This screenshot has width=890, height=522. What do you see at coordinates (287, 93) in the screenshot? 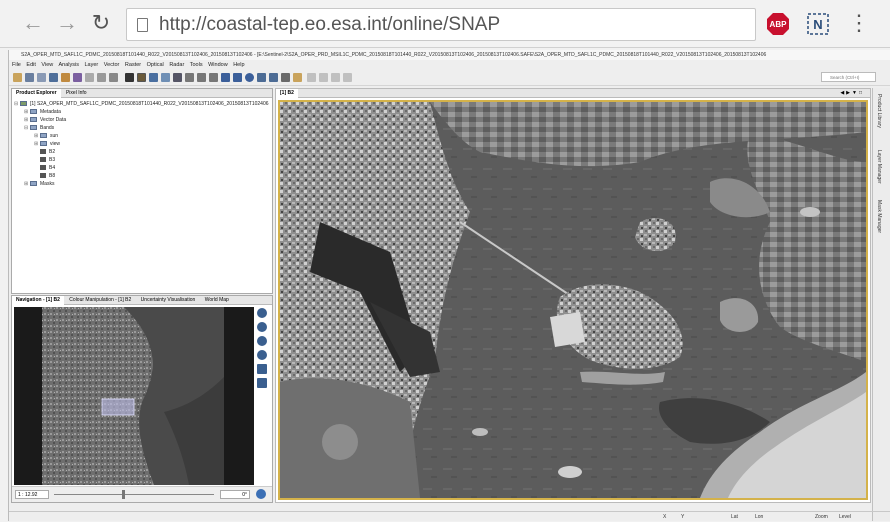
I see `tab-image-b2: [1] B2` at bounding box center [287, 93].